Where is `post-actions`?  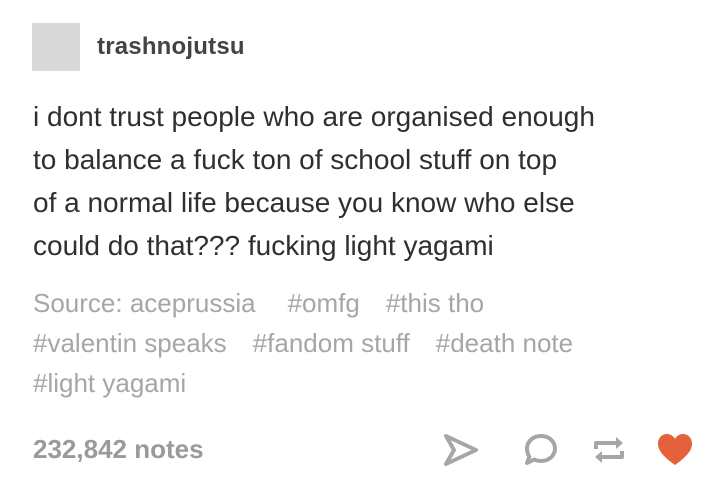 post-actions is located at coordinates (543, 450).